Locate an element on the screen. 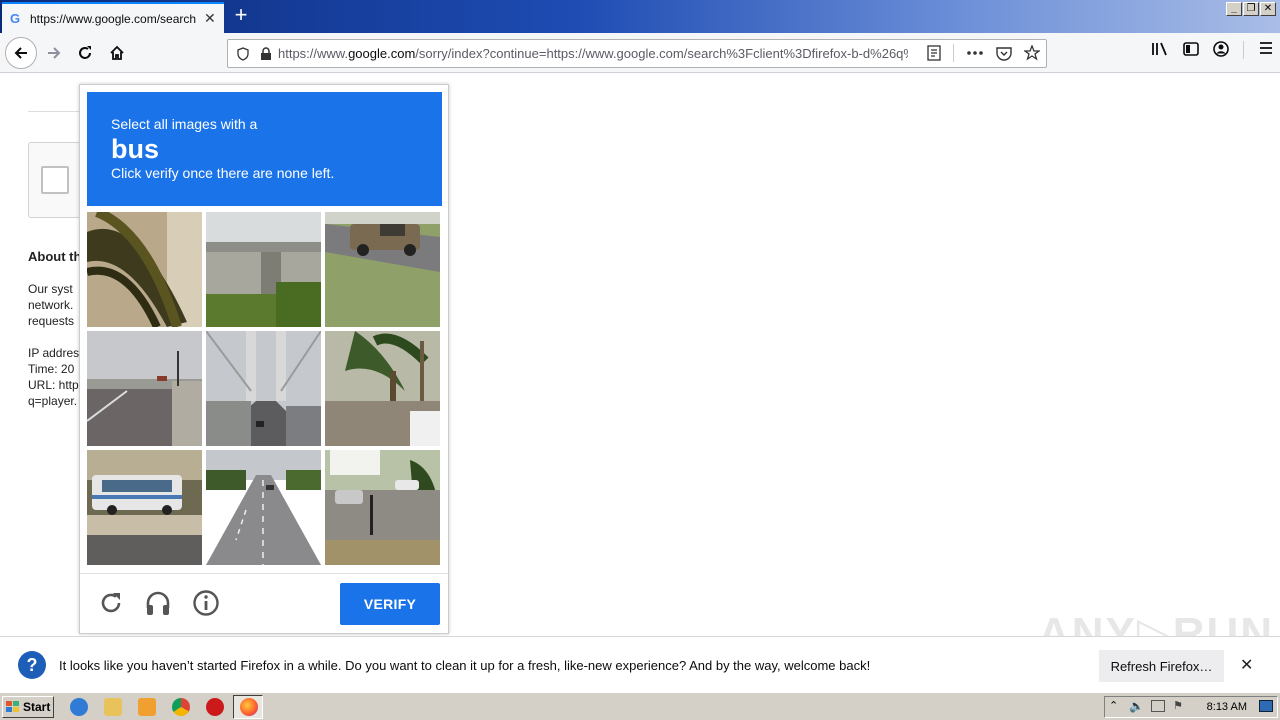 Image resolution: width=1280 pixels, height=720 pixels. reader-view-icon is located at coordinates (934, 53).